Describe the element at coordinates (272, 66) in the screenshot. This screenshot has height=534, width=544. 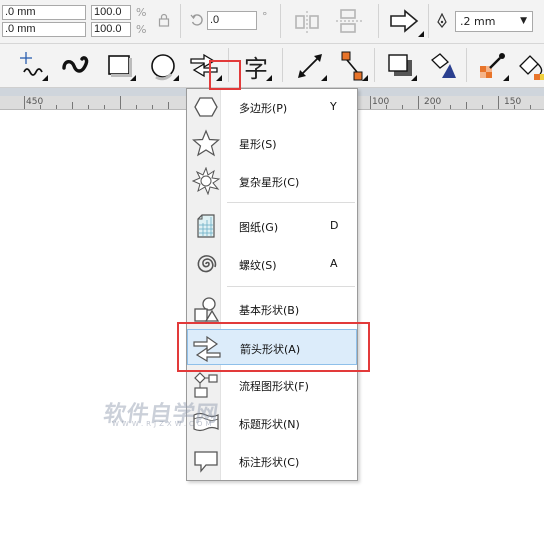
I see `toolbox: 字` at that location.